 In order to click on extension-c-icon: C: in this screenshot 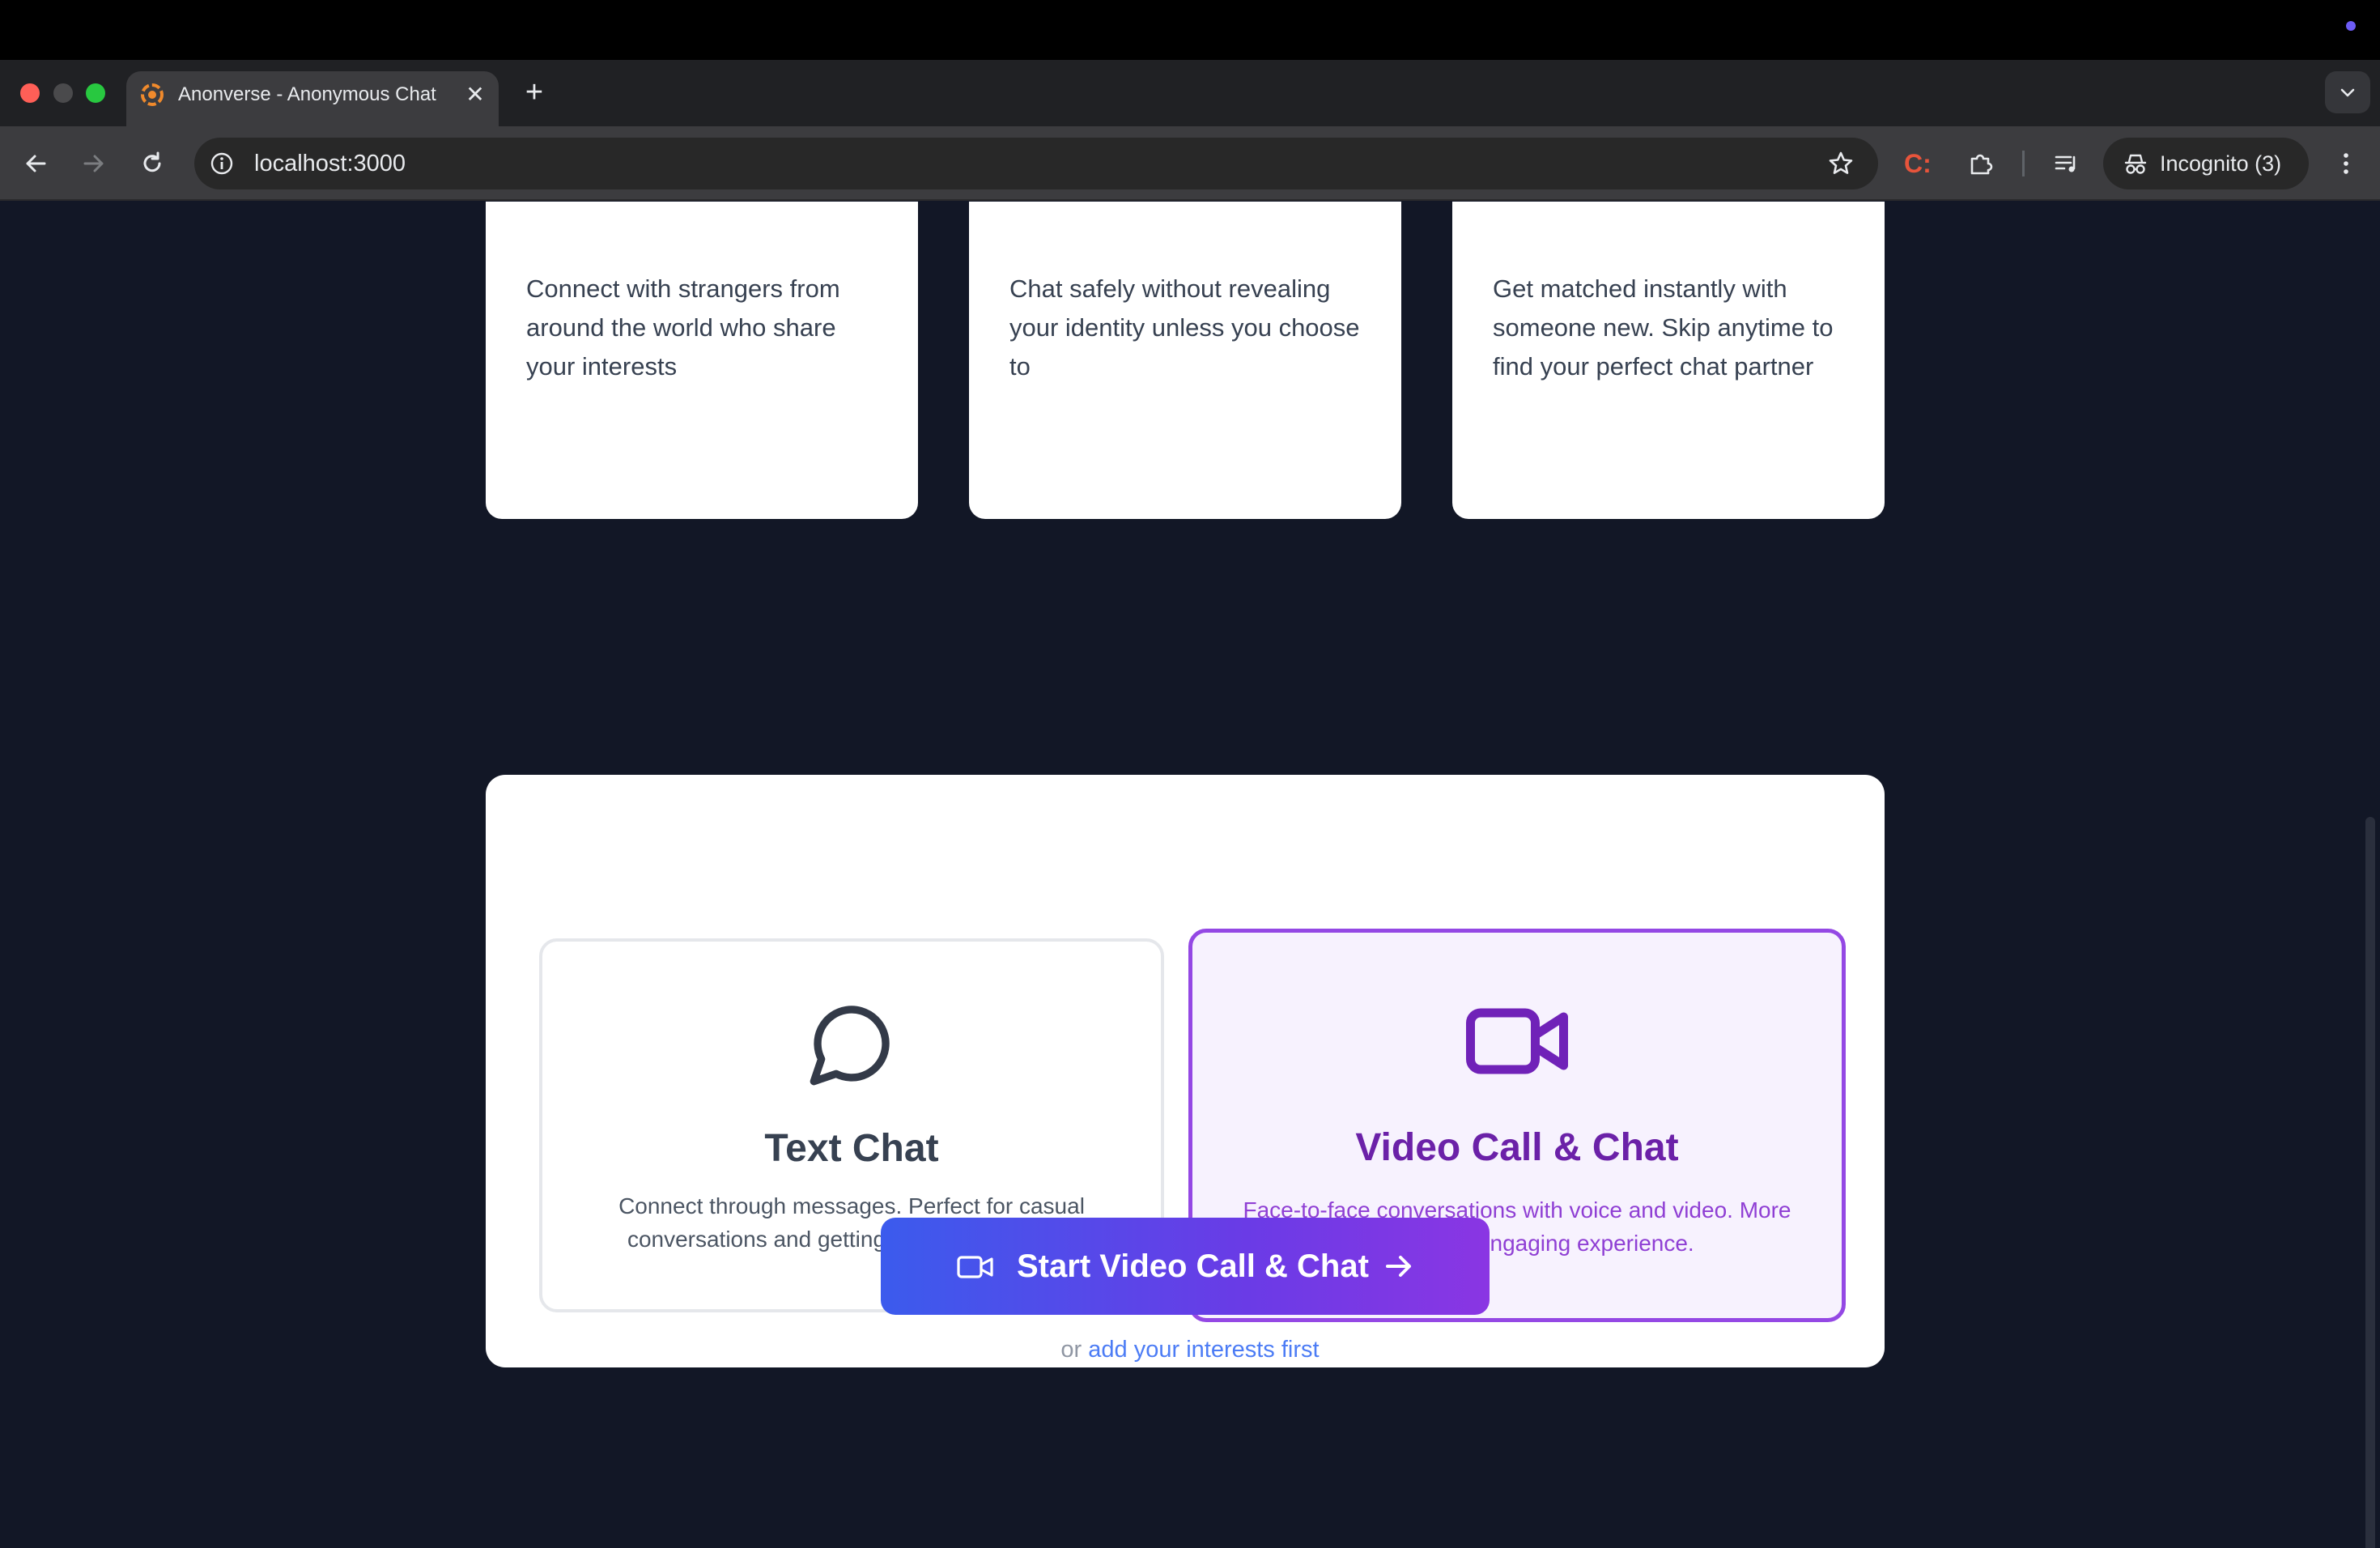, I will do `click(1920, 164)`.